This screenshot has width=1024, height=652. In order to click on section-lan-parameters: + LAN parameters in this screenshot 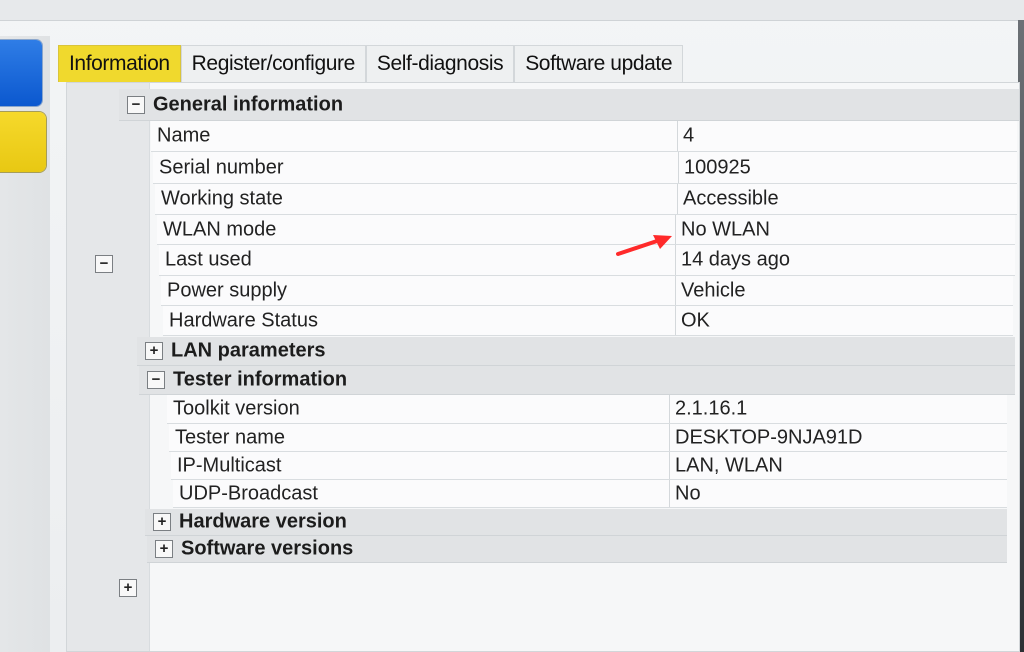, I will do `click(576, 351)`.